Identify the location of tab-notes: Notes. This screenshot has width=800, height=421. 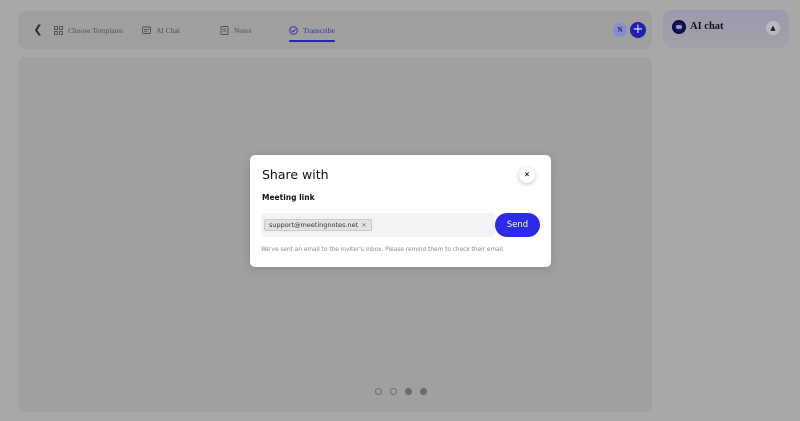
(236, 30).